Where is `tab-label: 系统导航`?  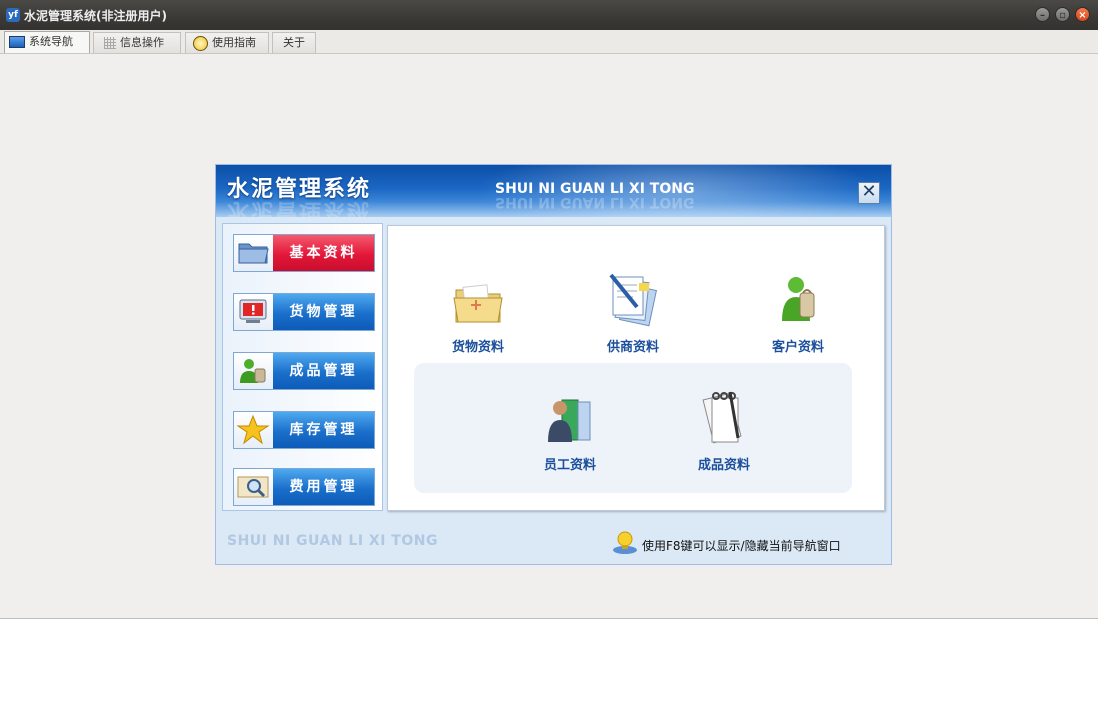
tab-label: 系统导航 is located at coordinates (51, 41).